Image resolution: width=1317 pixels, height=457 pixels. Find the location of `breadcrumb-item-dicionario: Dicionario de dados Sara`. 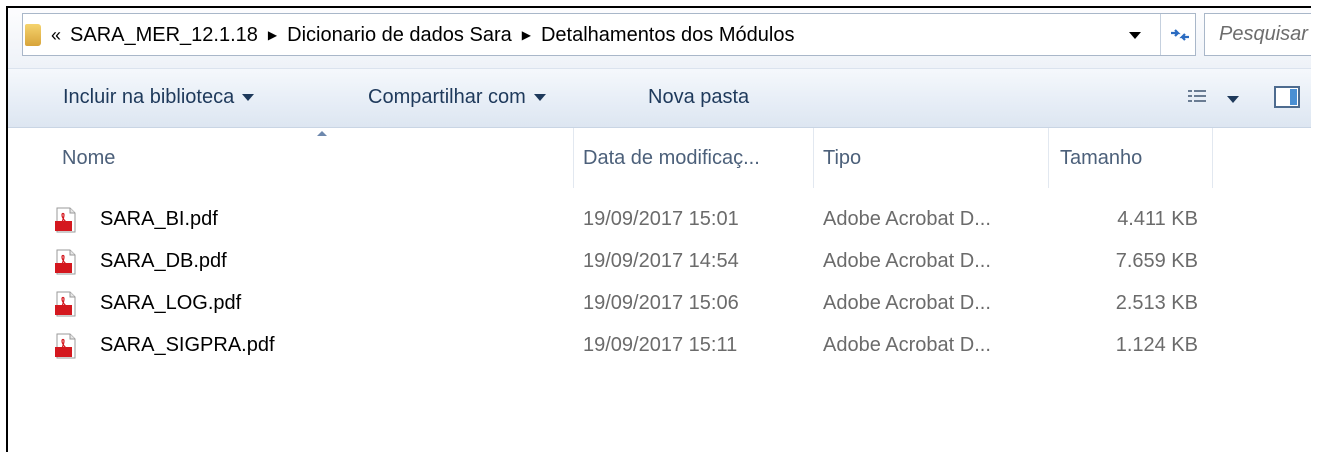

breadcrumb-item-dicionario: Dicionario de dados Sara is located at coordinates (399, 35).